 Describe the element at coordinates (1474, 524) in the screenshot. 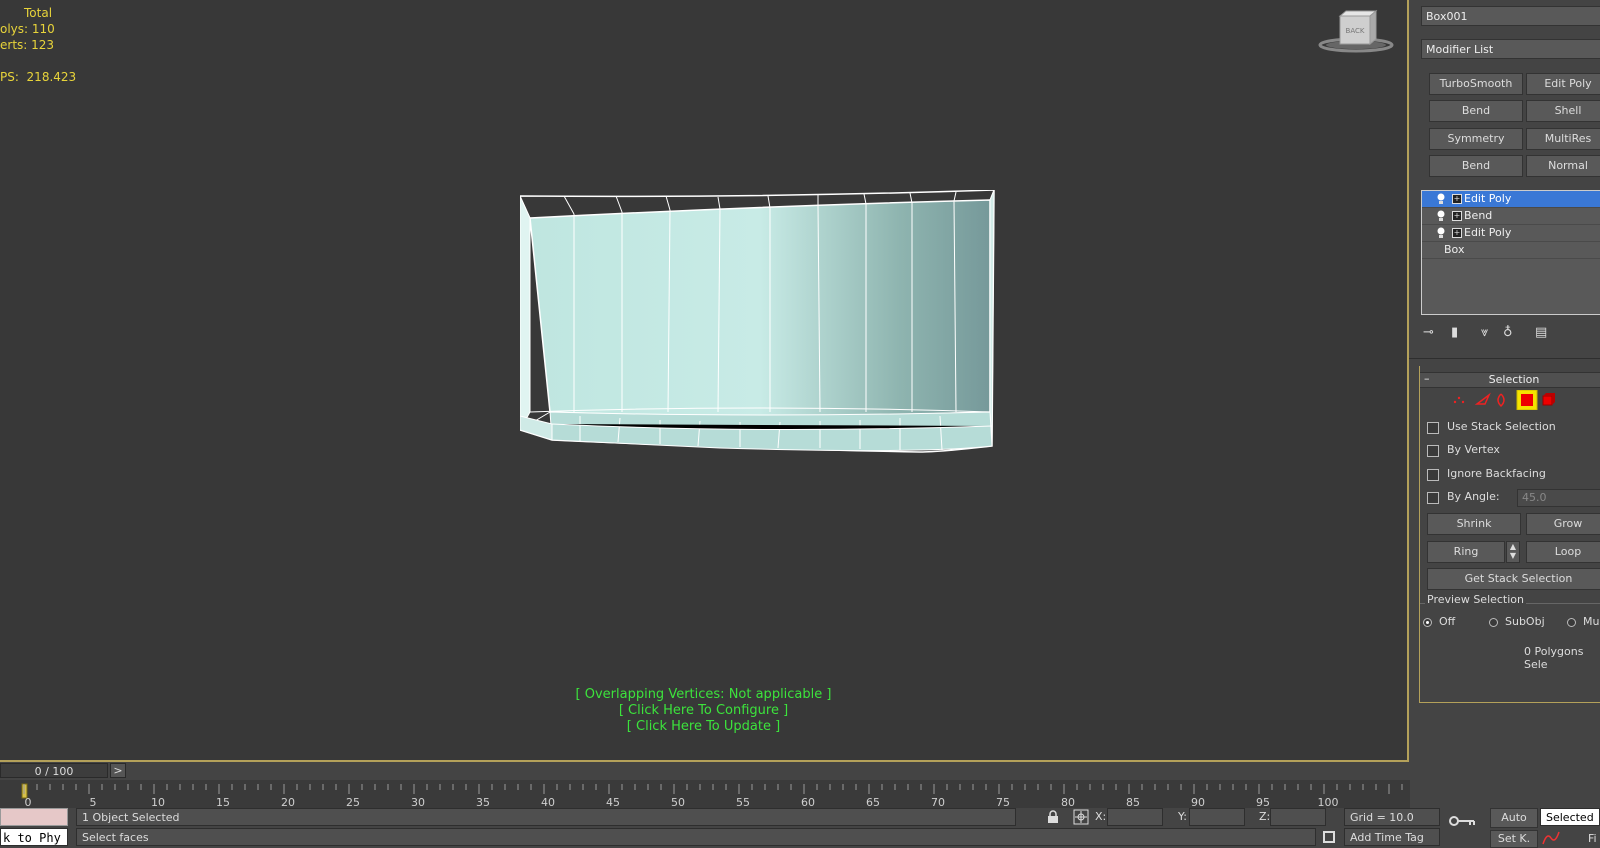

I see `shrink-button: Shrink` at that location.